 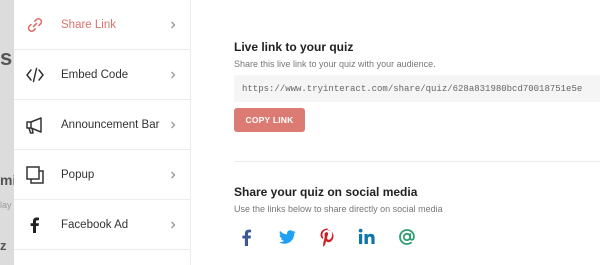 I want to click on sidebar-item-label: Announcement Bar, so click(x=110, y=124).